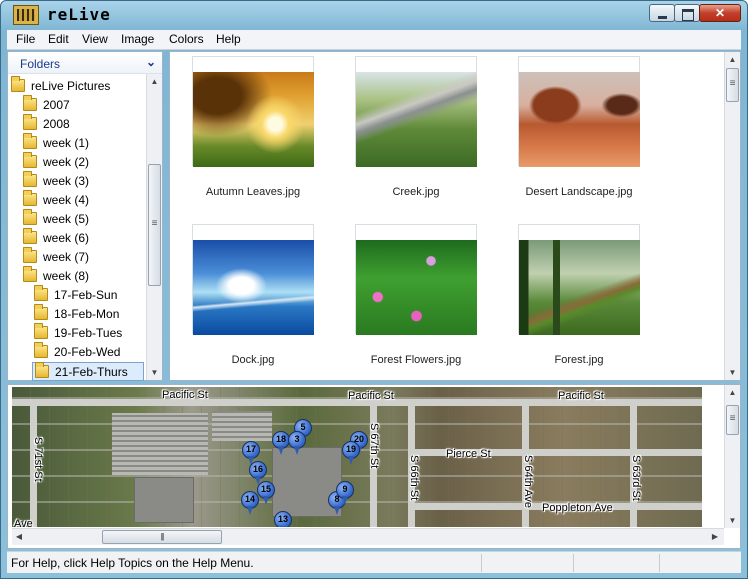 Image resolution: width=748 pixels, height=579 pixels. What do you see at coordinates (732, 456) in the screenshot?
I see `map-vscrollbar: ▲ ▼` at bounding box center [732, 456].